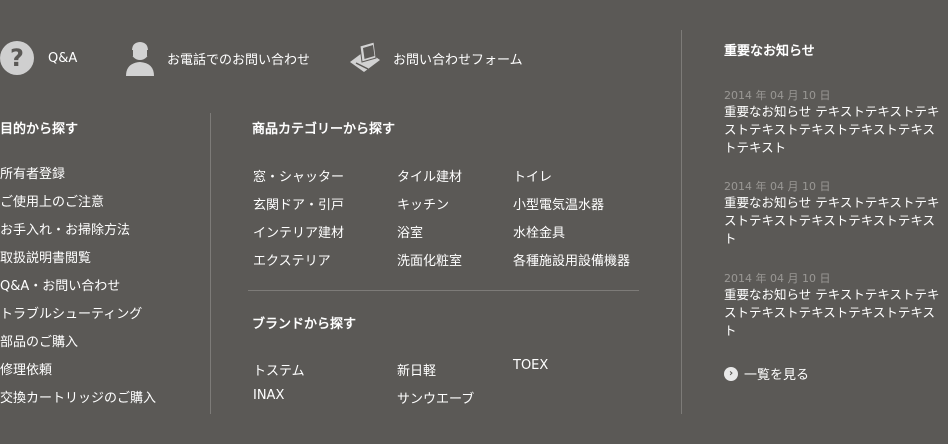 This screenshot has height=444, width=948. Describe the element at coordinates (324, 129) in the screenshot. I see `category-heading: 商品カテゴリーから探す` at that location.